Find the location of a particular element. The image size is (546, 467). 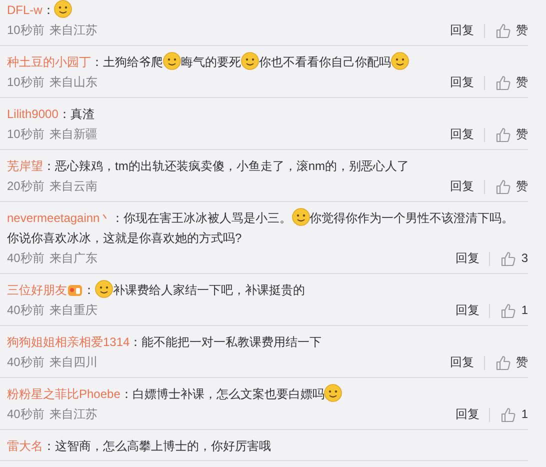

location-text: 来自山东 is located at coordinates (73, 82).